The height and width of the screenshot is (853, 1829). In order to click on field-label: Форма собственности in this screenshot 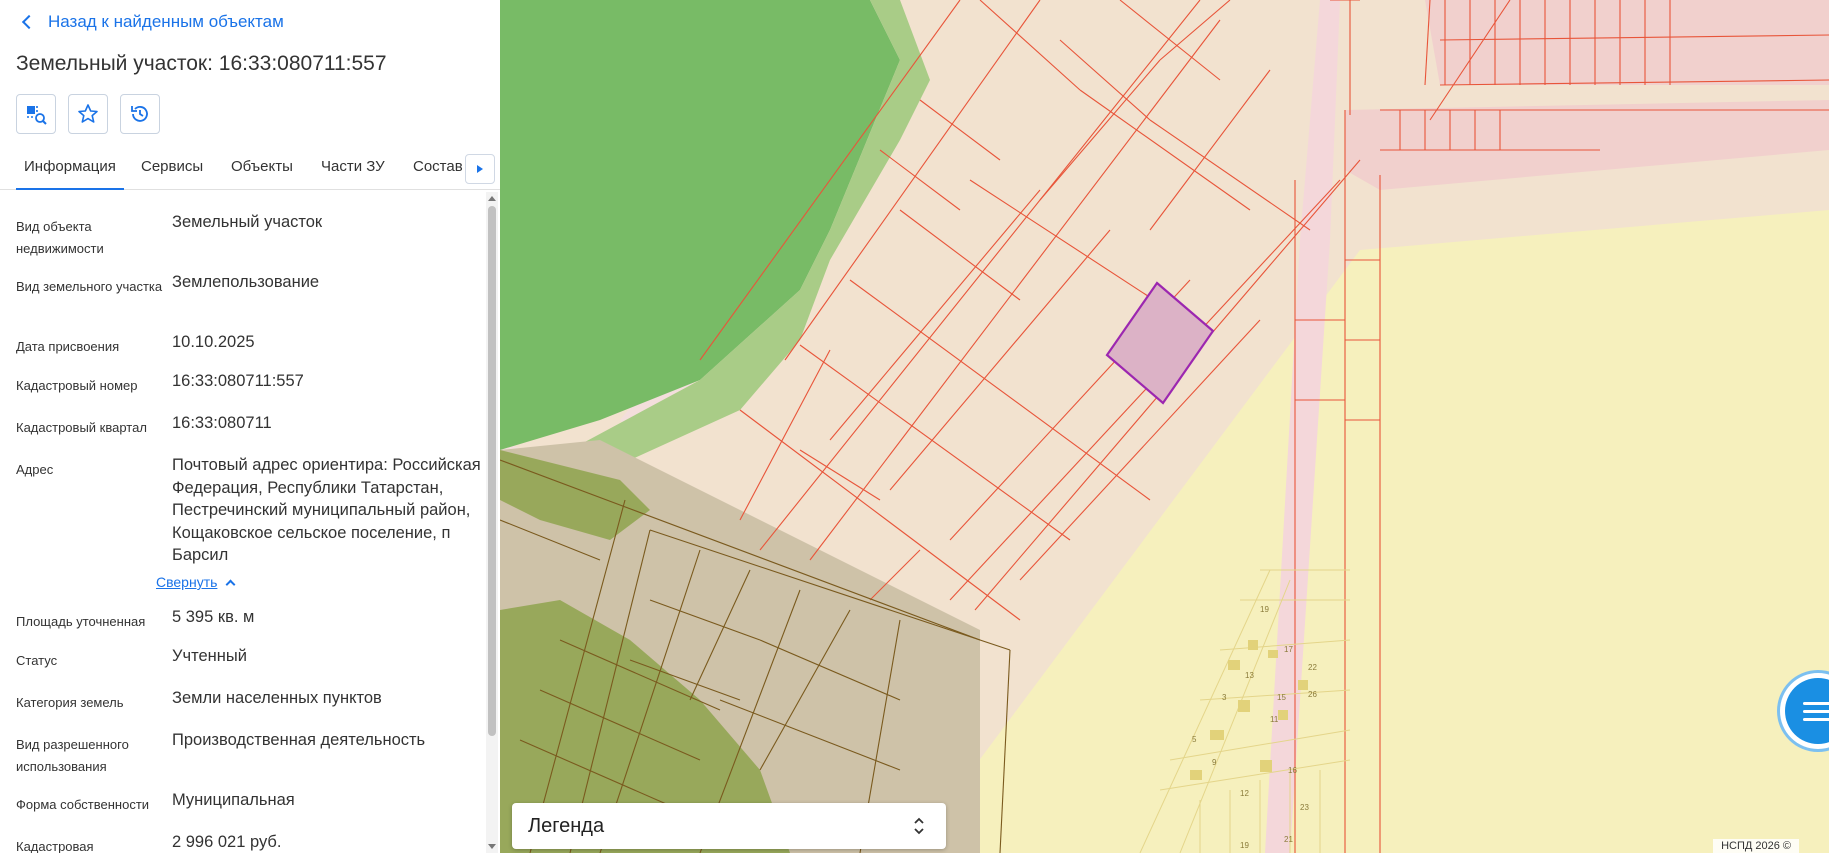, I will do `click(83, 804)`.